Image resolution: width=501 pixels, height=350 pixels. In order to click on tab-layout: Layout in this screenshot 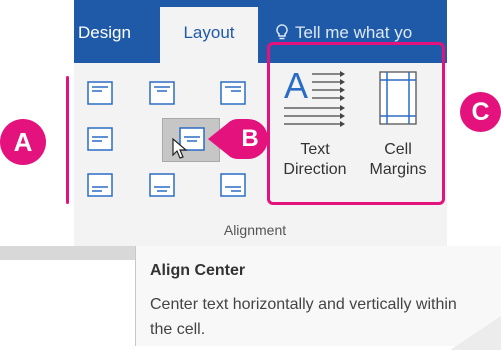, I will do `click(209, 35)`.